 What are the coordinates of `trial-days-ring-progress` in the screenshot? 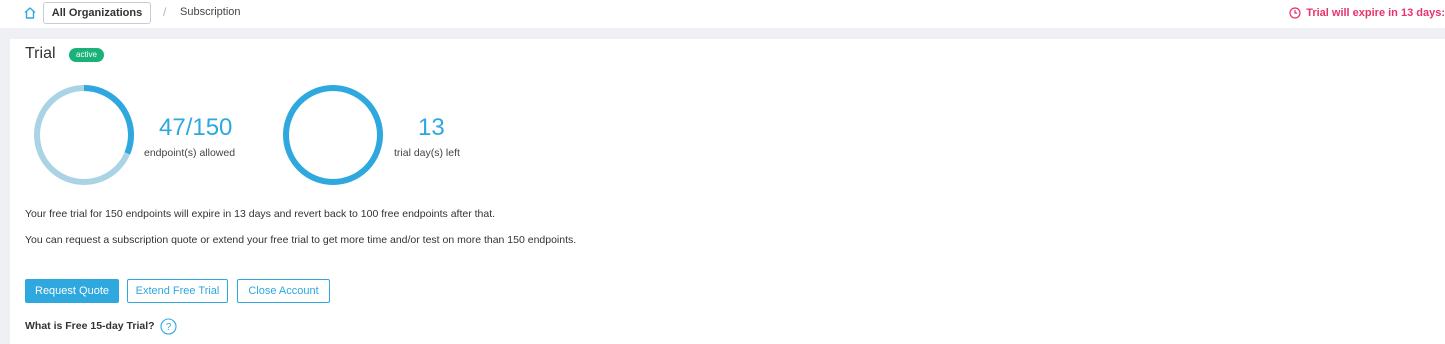 It's located at (333, 135).